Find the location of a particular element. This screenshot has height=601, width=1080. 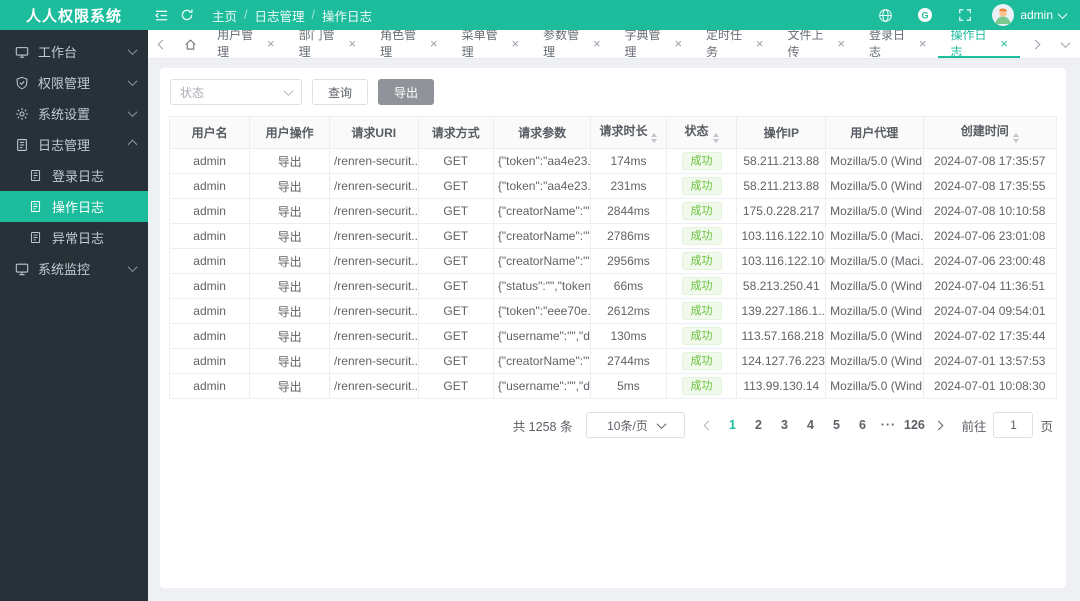

table-cell: GET is located at coordinates (456, 236).